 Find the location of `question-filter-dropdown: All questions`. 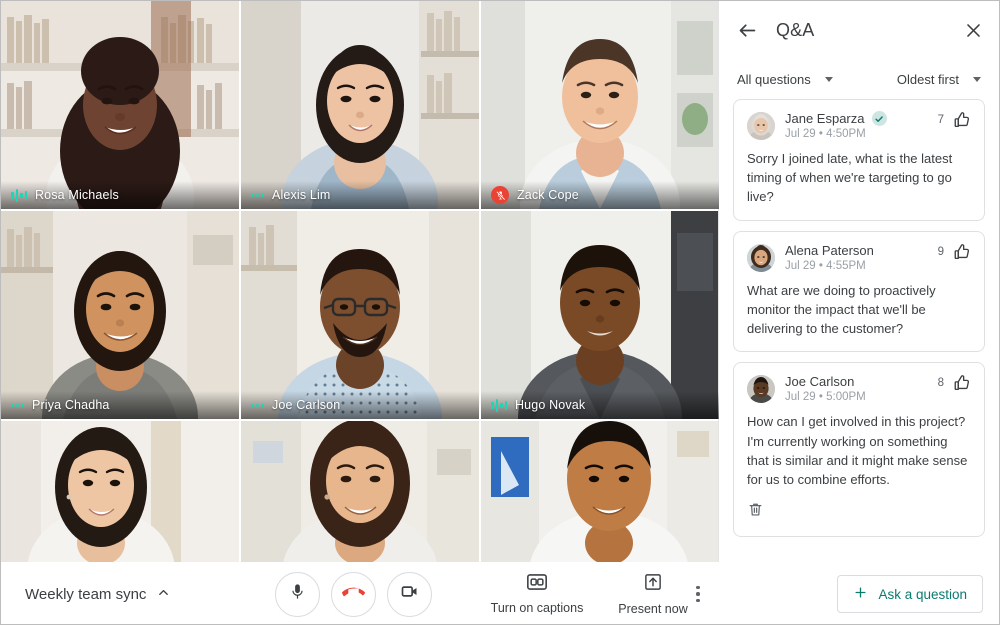

question-filter-dropdown: All questions is located at coordinates (785, 79).